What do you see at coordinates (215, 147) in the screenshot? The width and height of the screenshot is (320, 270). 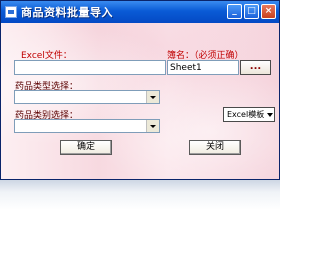 I see `cancel-button: 关闭` at bounding box center [215, 147].